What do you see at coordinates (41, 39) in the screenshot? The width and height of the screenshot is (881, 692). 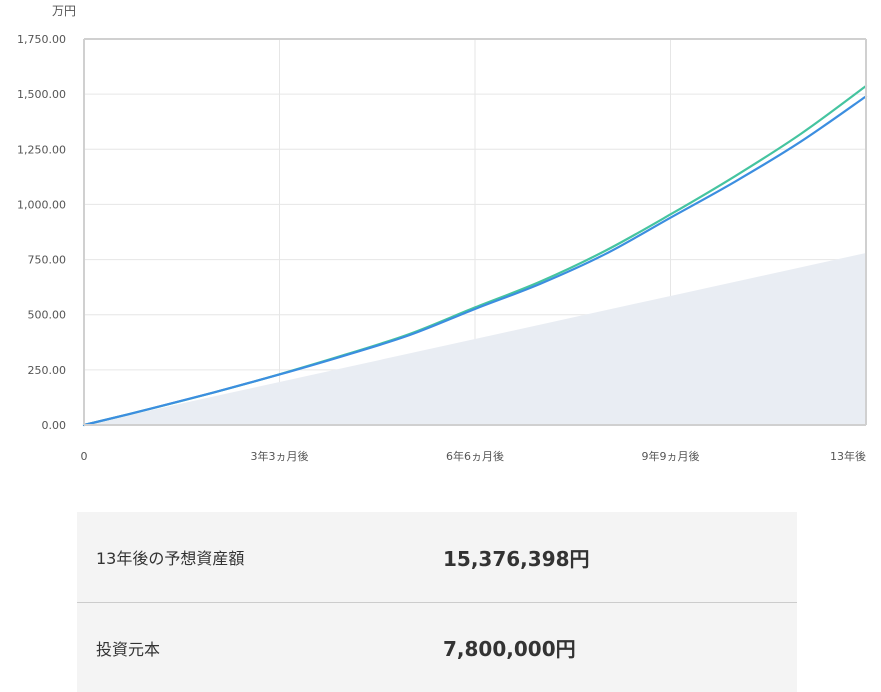 I see `y-tick-label: 1,750.00` at bounding box center [41, 39].